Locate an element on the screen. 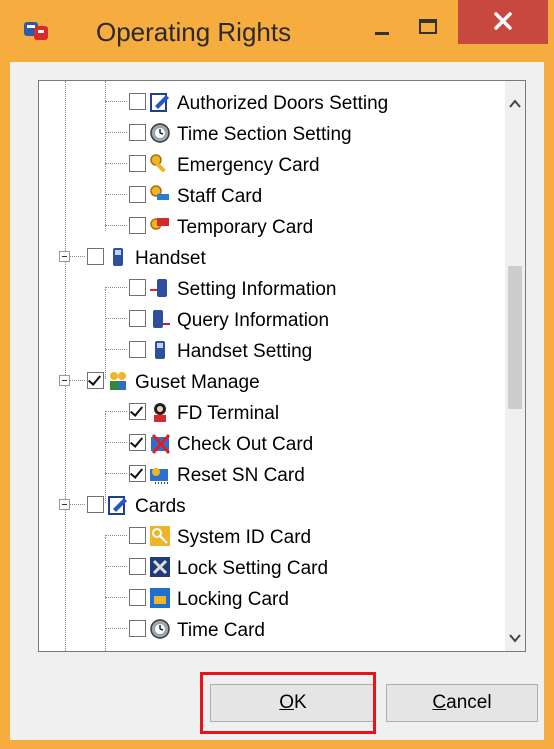 The height and width of the screenshot is (749, 554). tree-item-label: Query Information is located at coordinates (253, 320).